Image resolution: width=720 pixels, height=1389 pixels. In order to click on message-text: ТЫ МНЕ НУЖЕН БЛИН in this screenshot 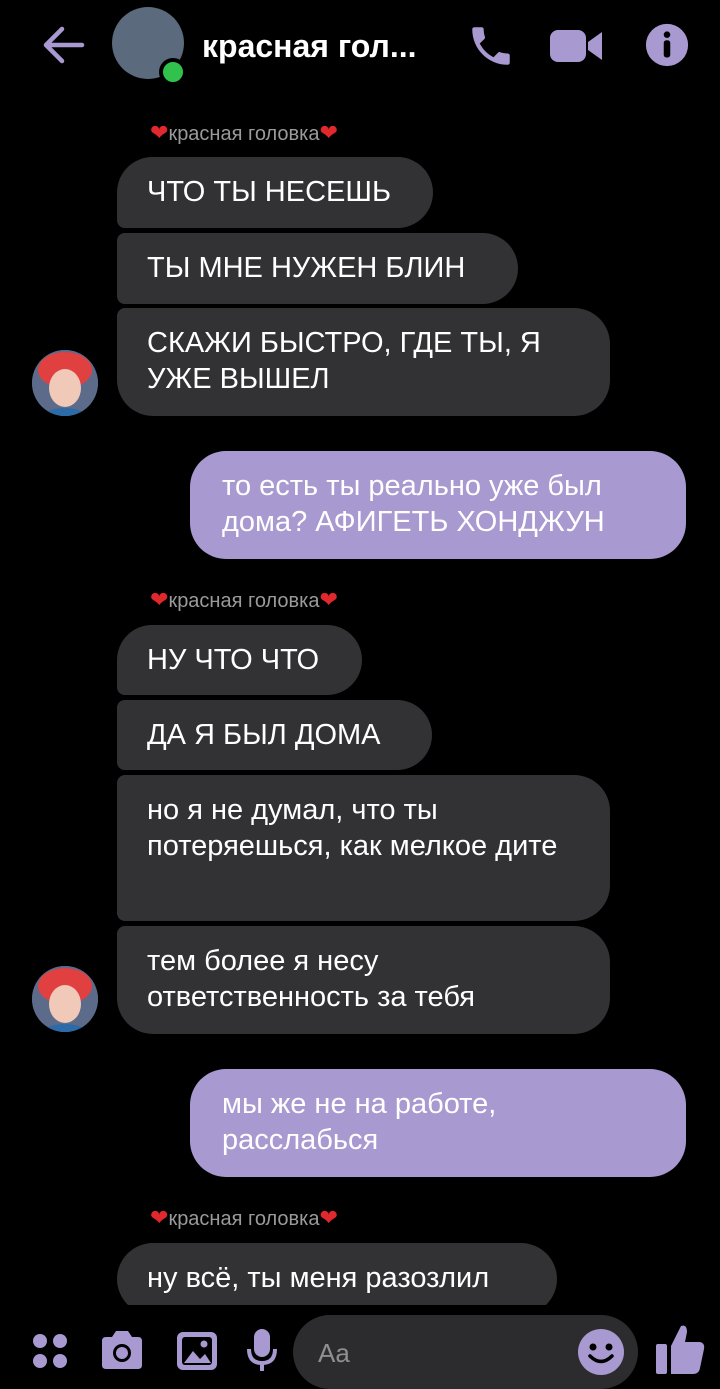, I will do `click(306, 268)`.